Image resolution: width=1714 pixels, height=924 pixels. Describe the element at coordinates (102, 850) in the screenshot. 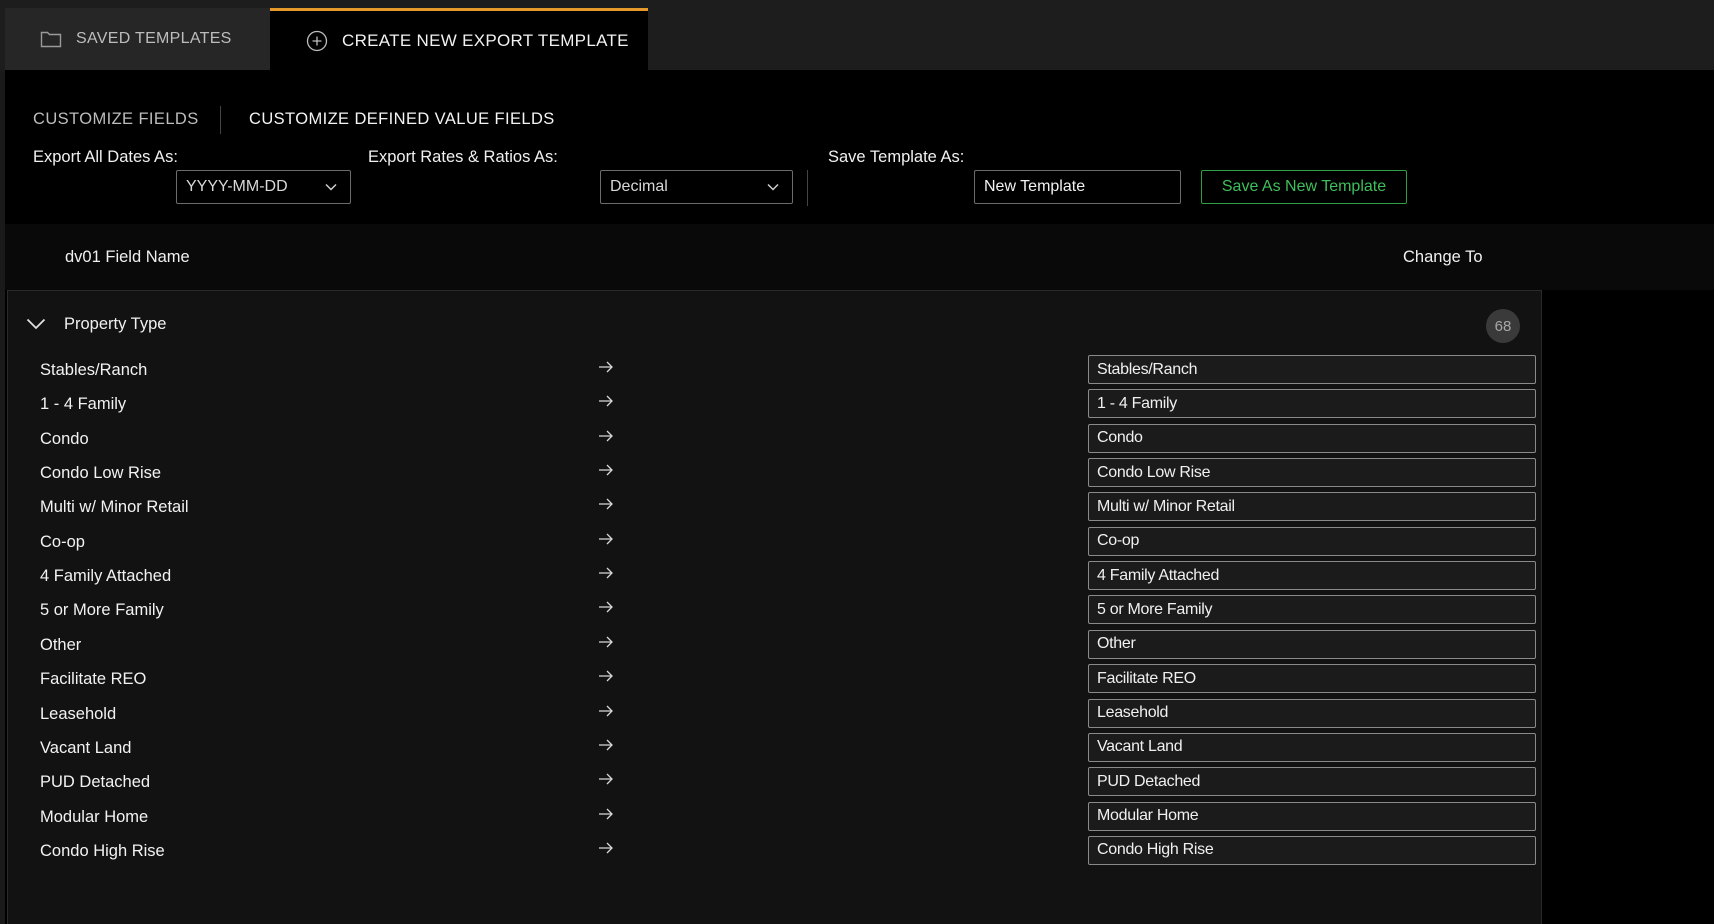

I see `field-name-label: Condo High Rise` at that location.